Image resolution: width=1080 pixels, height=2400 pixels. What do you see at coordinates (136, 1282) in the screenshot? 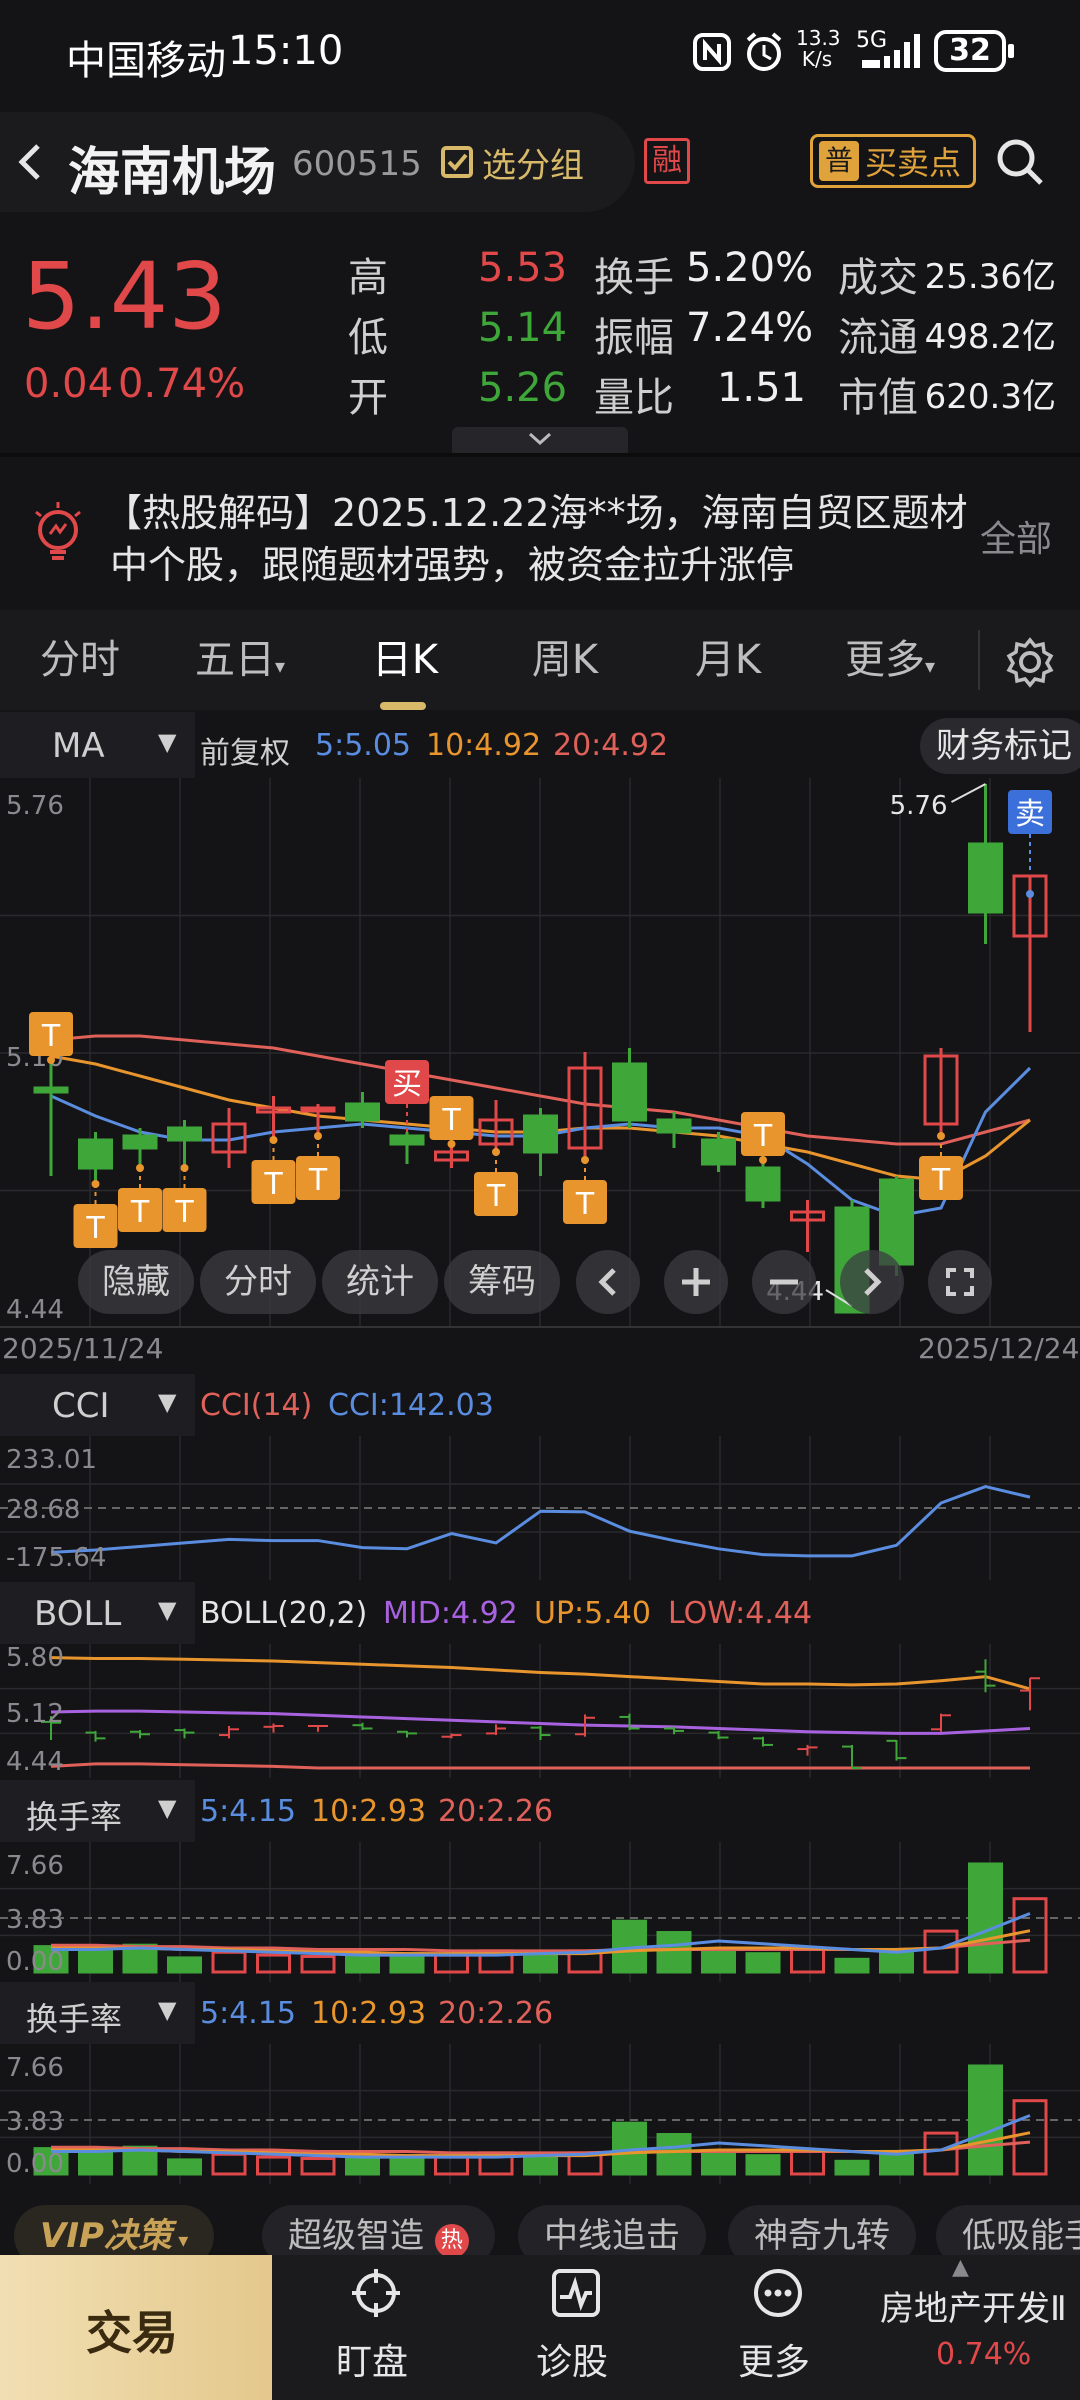
I see `hide-button: 隐藏` at bounding box center [136, 1282].